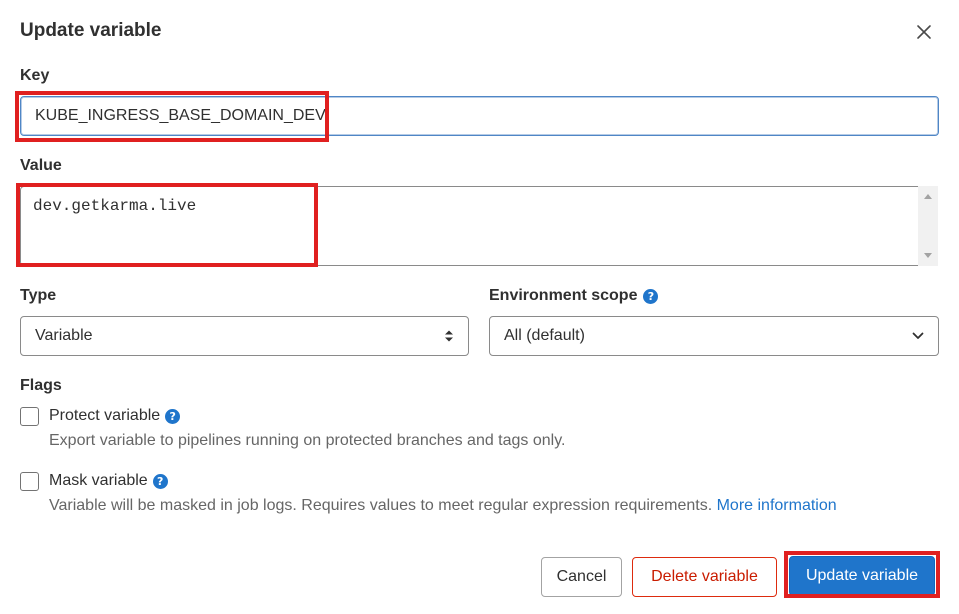  I want to click on environment-scope-label-text: Environment scope, so click(563, 295).